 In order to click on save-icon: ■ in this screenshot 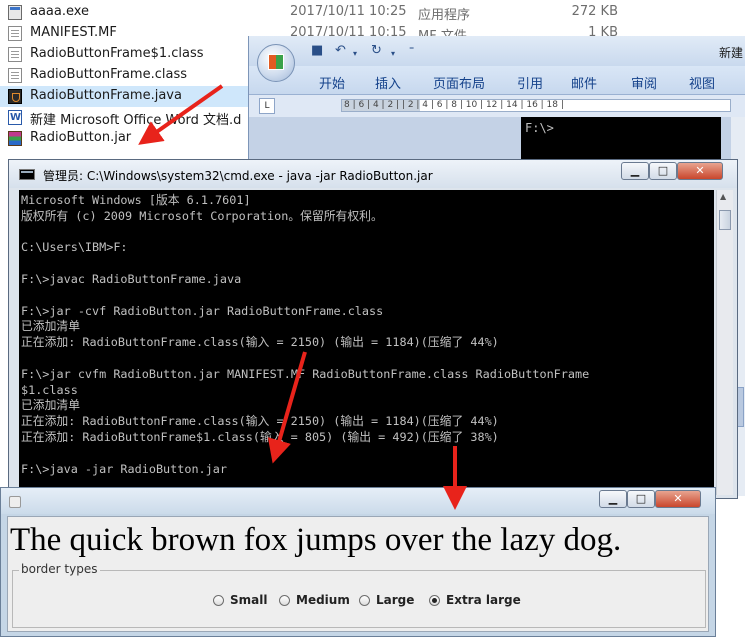, I will do `click(317, 51)`.